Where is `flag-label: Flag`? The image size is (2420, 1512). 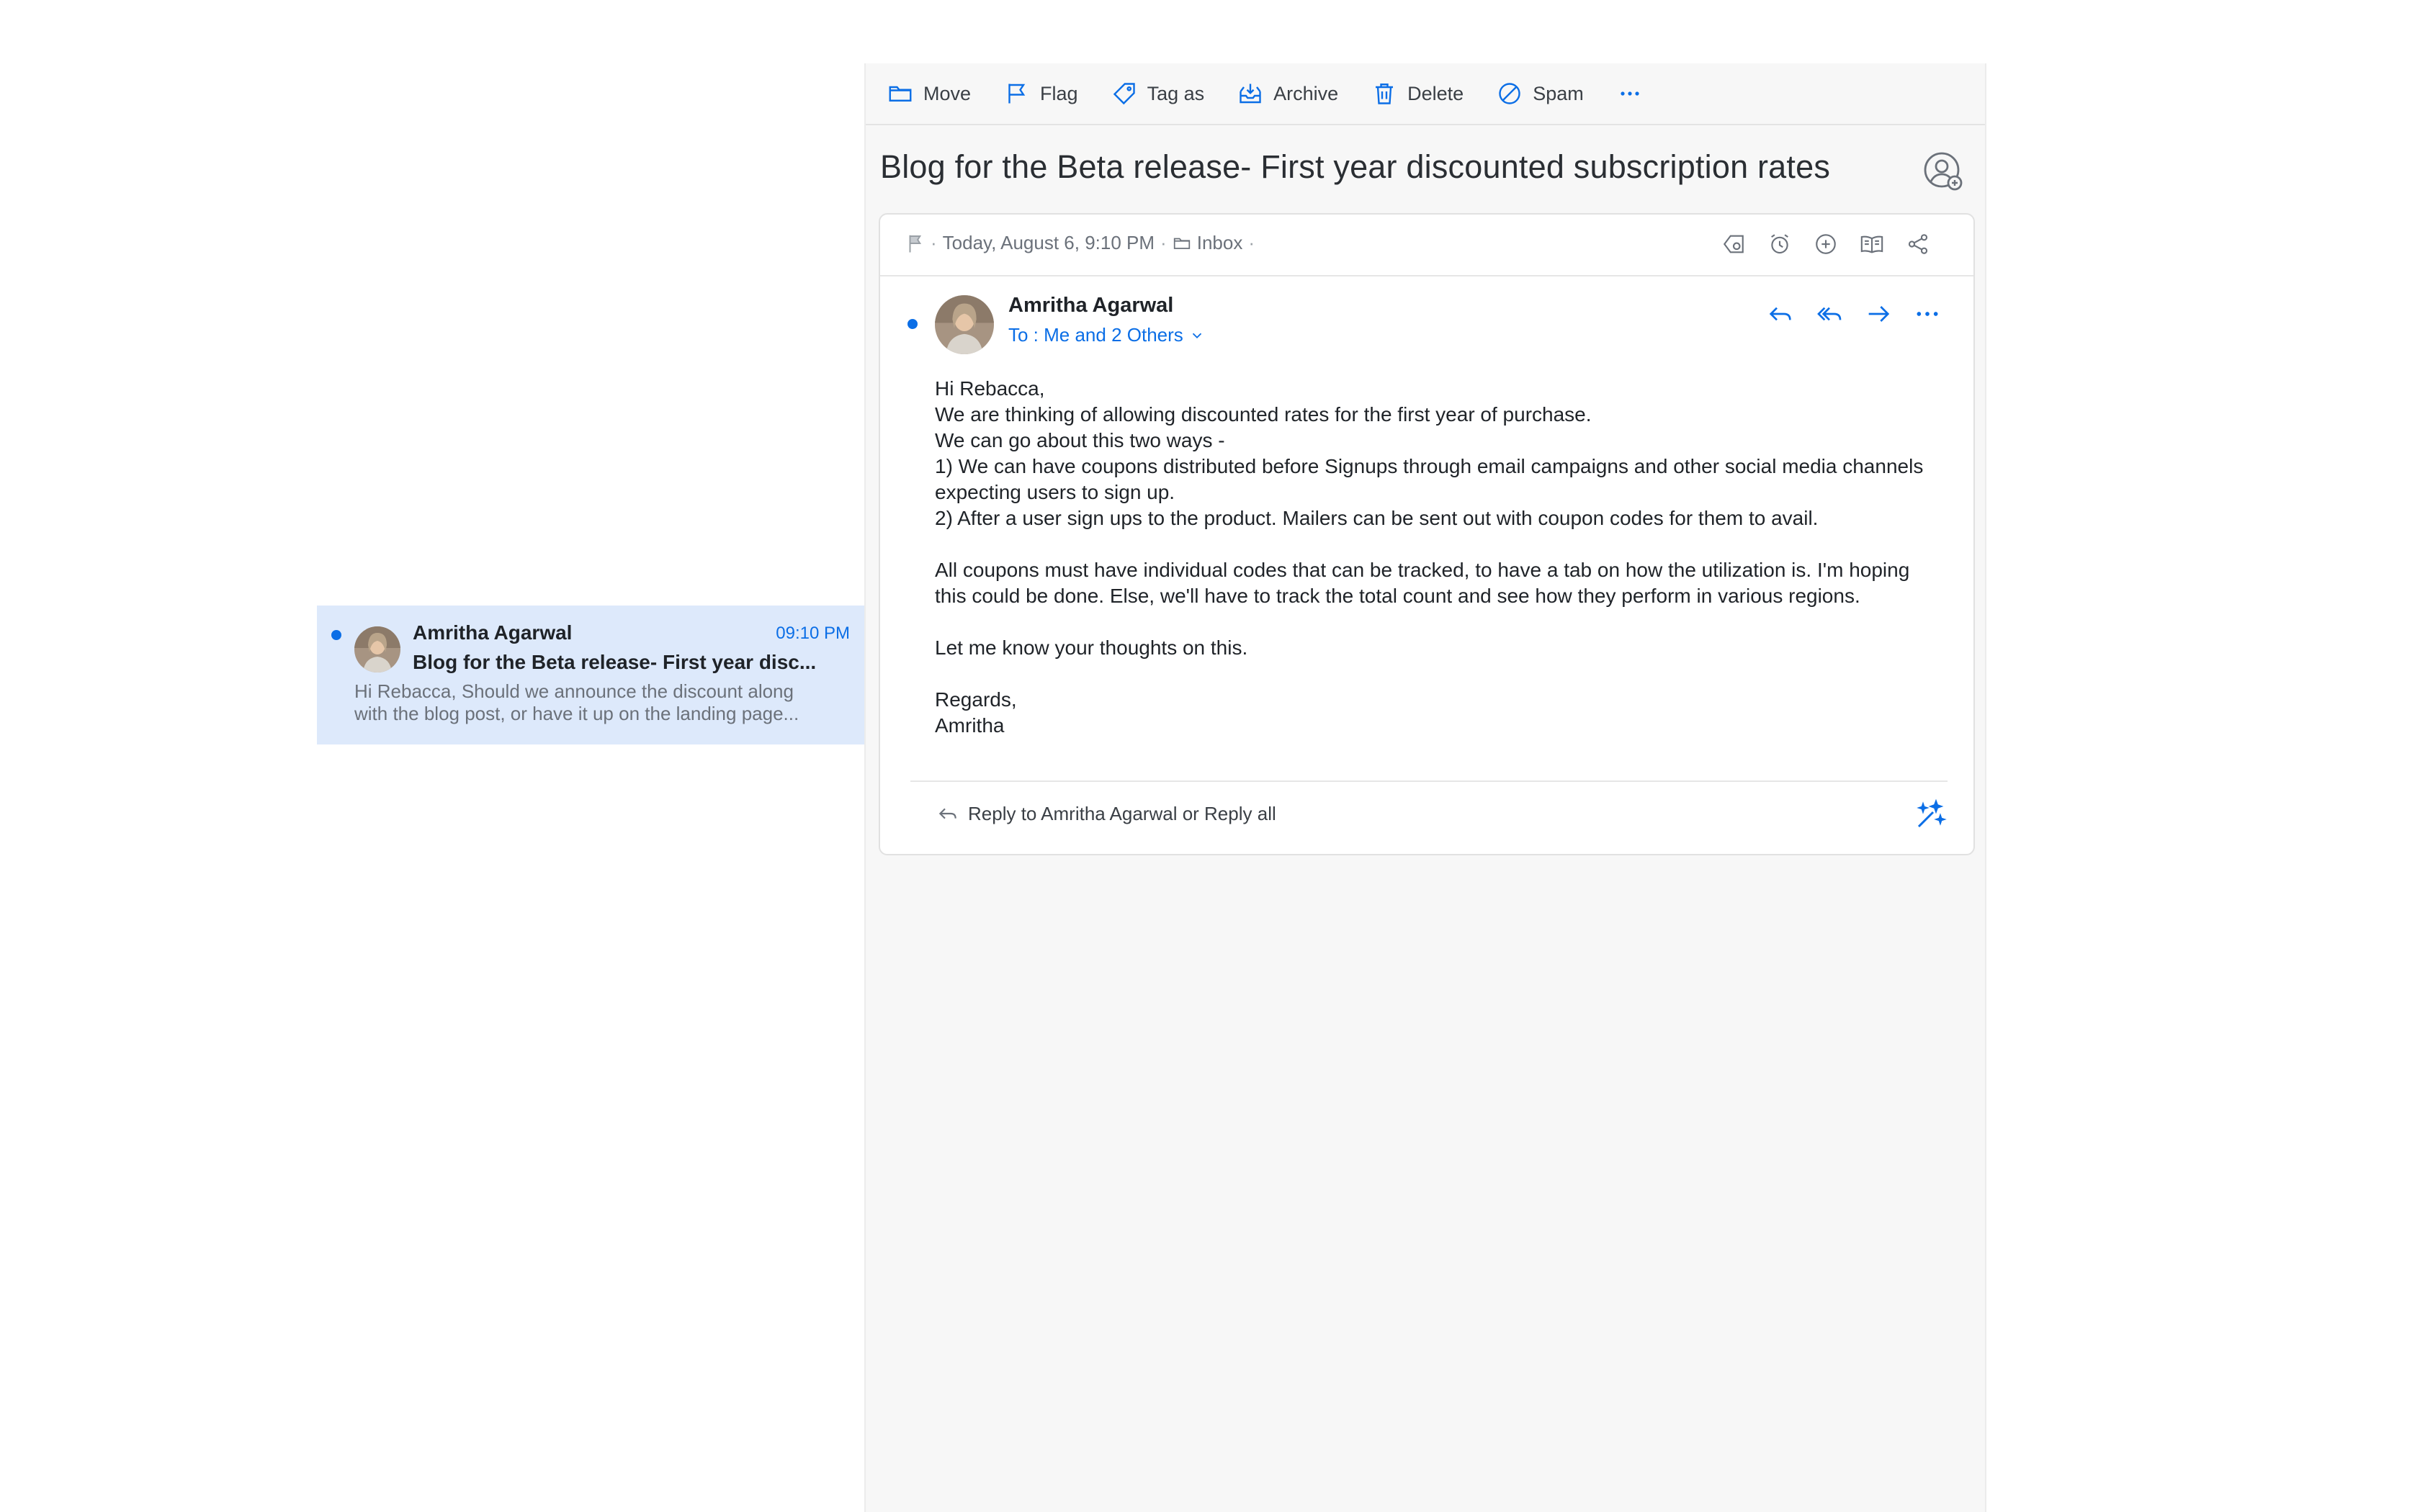
flag-label: Flag is located at coordinates (1059, 93).